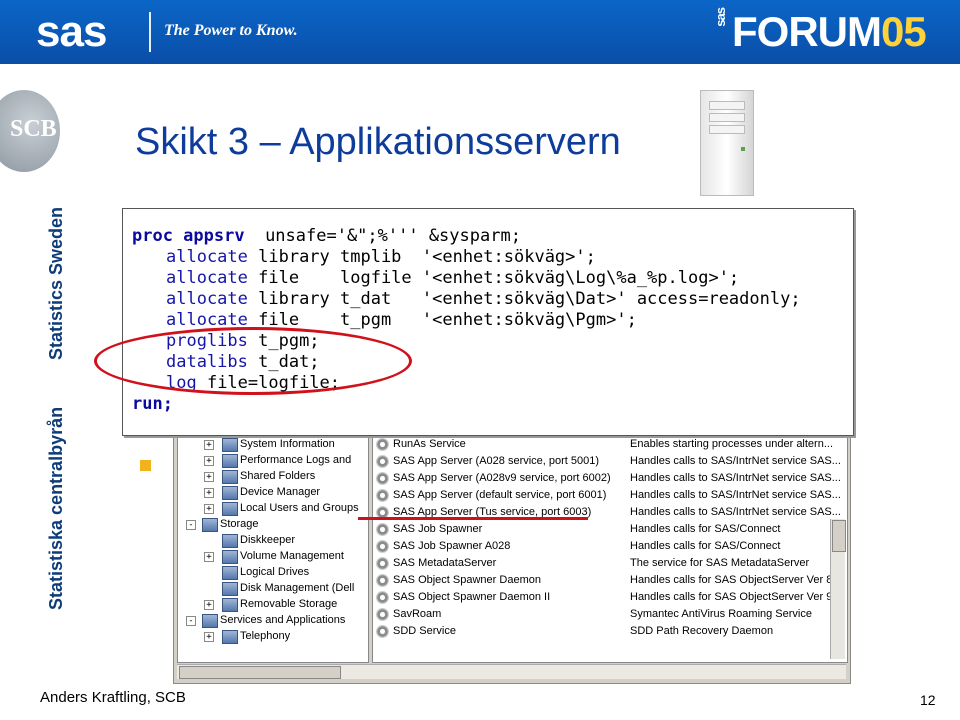 The height and width of the screenshot is (720, 960). I want to click on seal-text: SCB, so click(33, 129).